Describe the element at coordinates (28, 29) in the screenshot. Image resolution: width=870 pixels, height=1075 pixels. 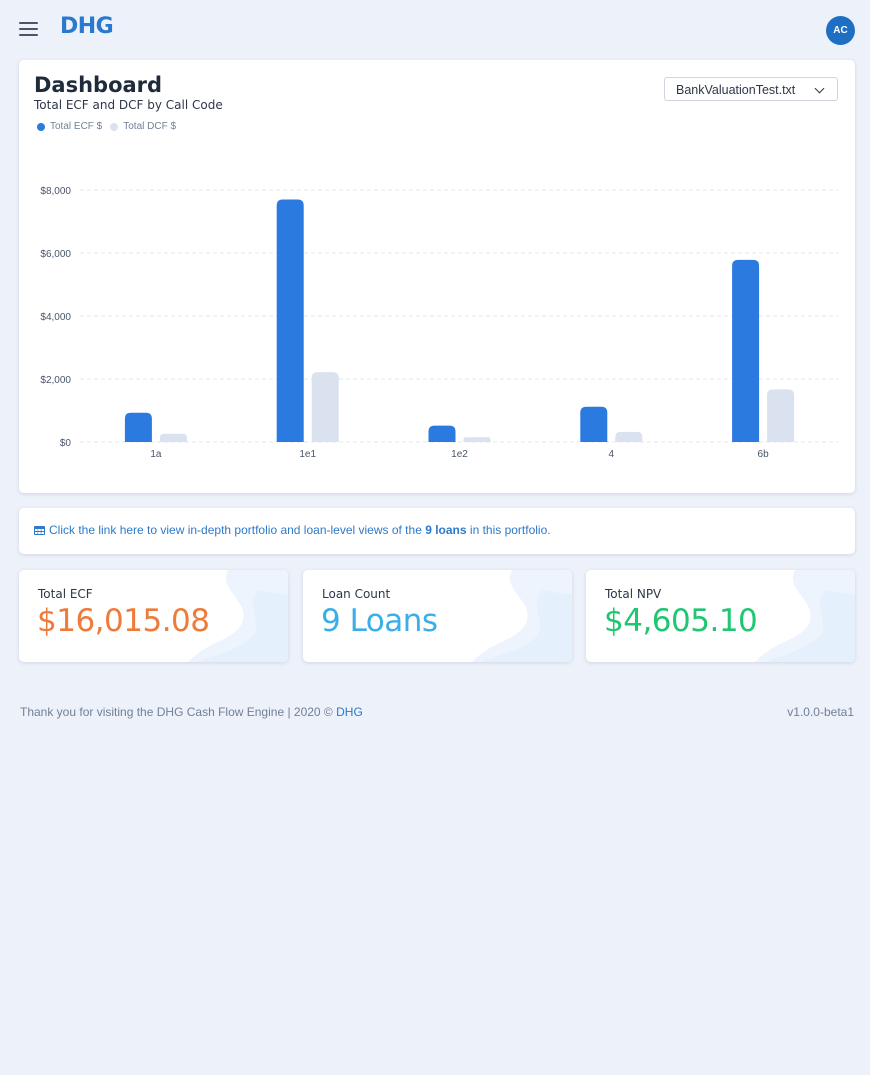
I see `hamburger-icon` at that location.